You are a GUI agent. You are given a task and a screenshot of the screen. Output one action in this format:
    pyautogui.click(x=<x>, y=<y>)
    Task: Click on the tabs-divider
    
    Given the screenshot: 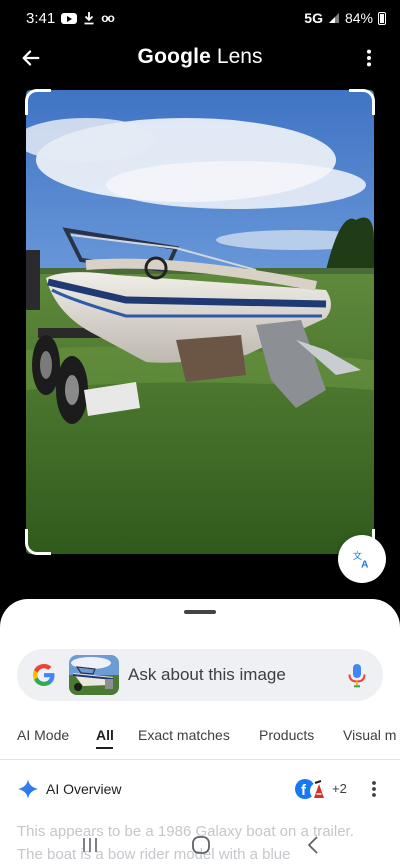 What is the action you would take?
    pyautogui.click(x=200, y=759)
    